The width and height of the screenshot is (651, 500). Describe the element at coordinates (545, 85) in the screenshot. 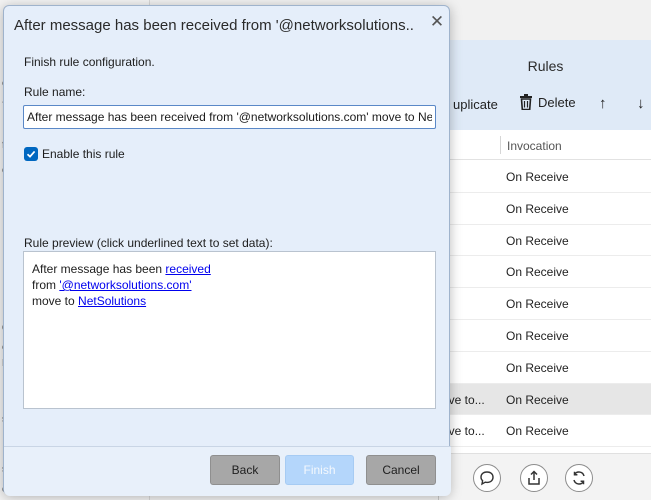

I see `rules-header: Rules uplicate Delete ↑ ↓` at that location.